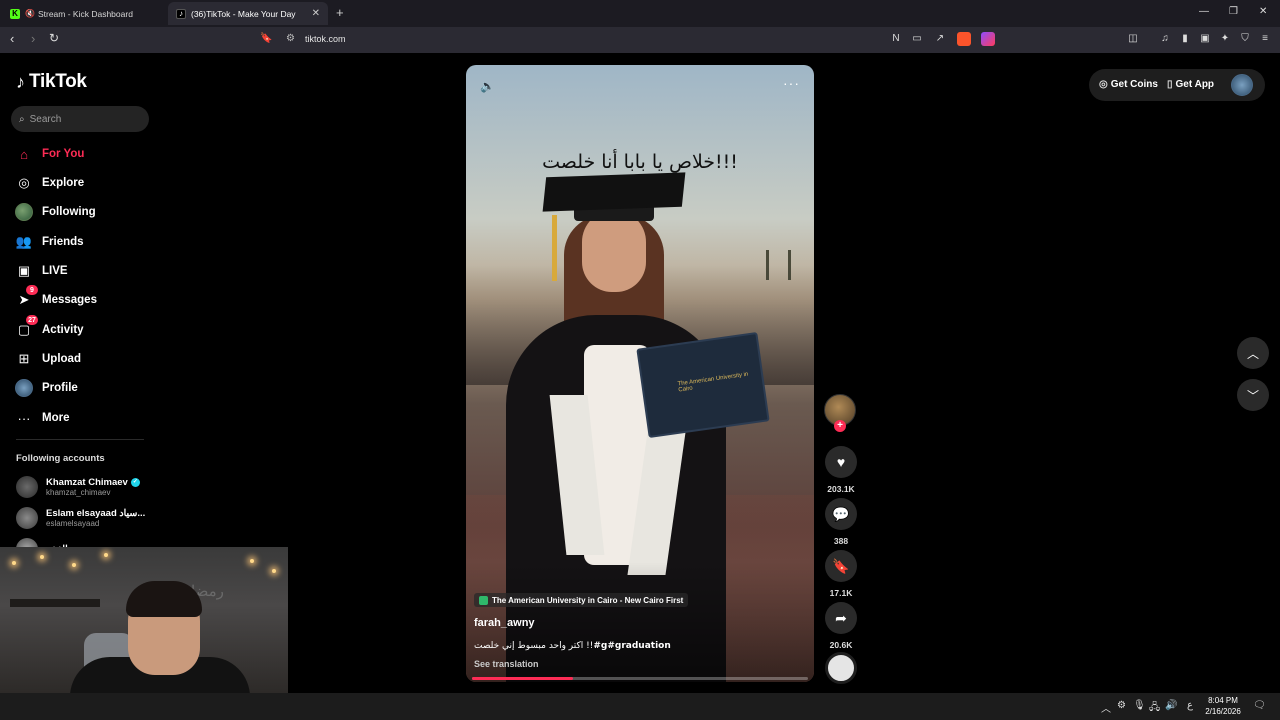  What do you see at coordinates (80, 439) in the screenshot?
I see `sidebar-divider` at bounding box center [80, 439].